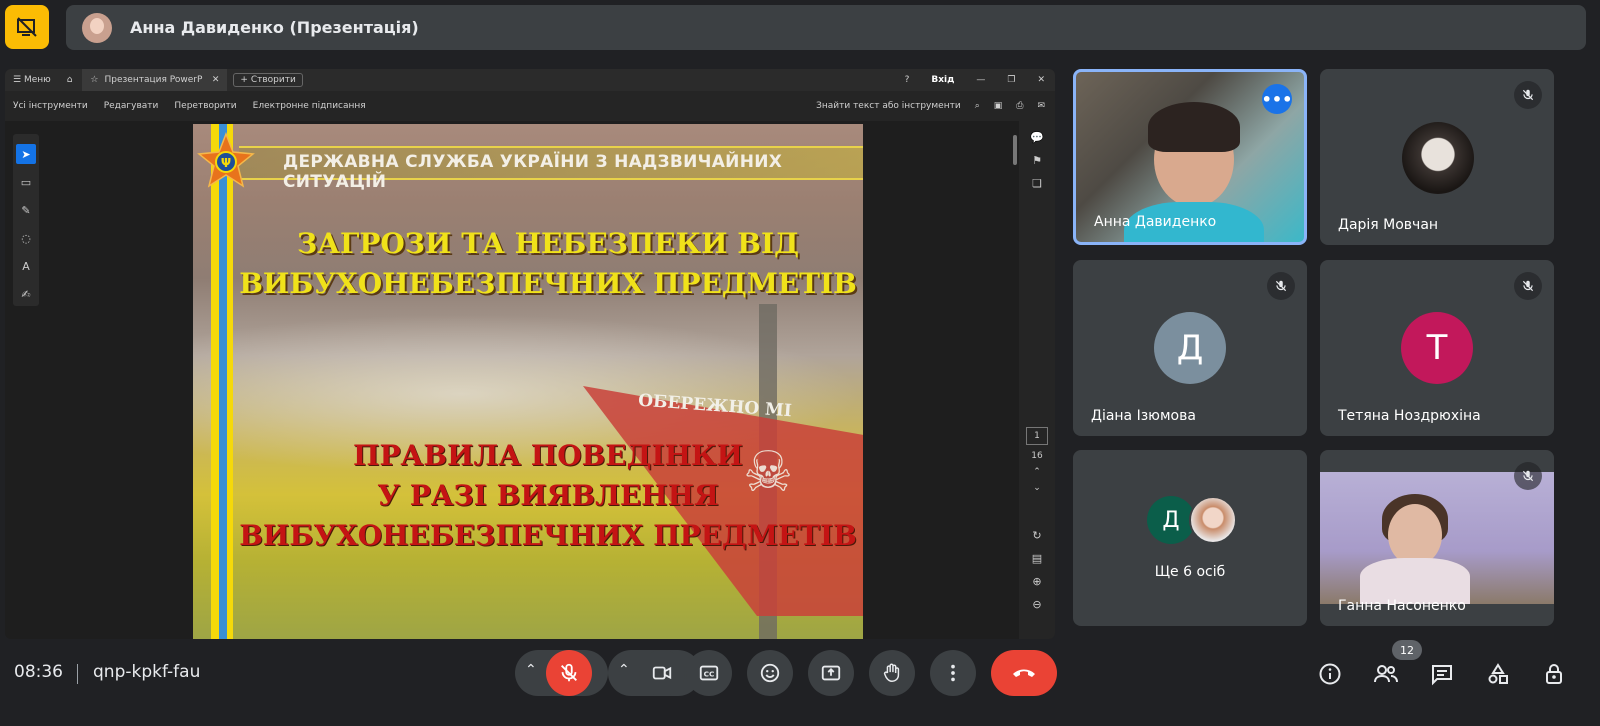  I want to click on chat-icon, so click(1442, 675).